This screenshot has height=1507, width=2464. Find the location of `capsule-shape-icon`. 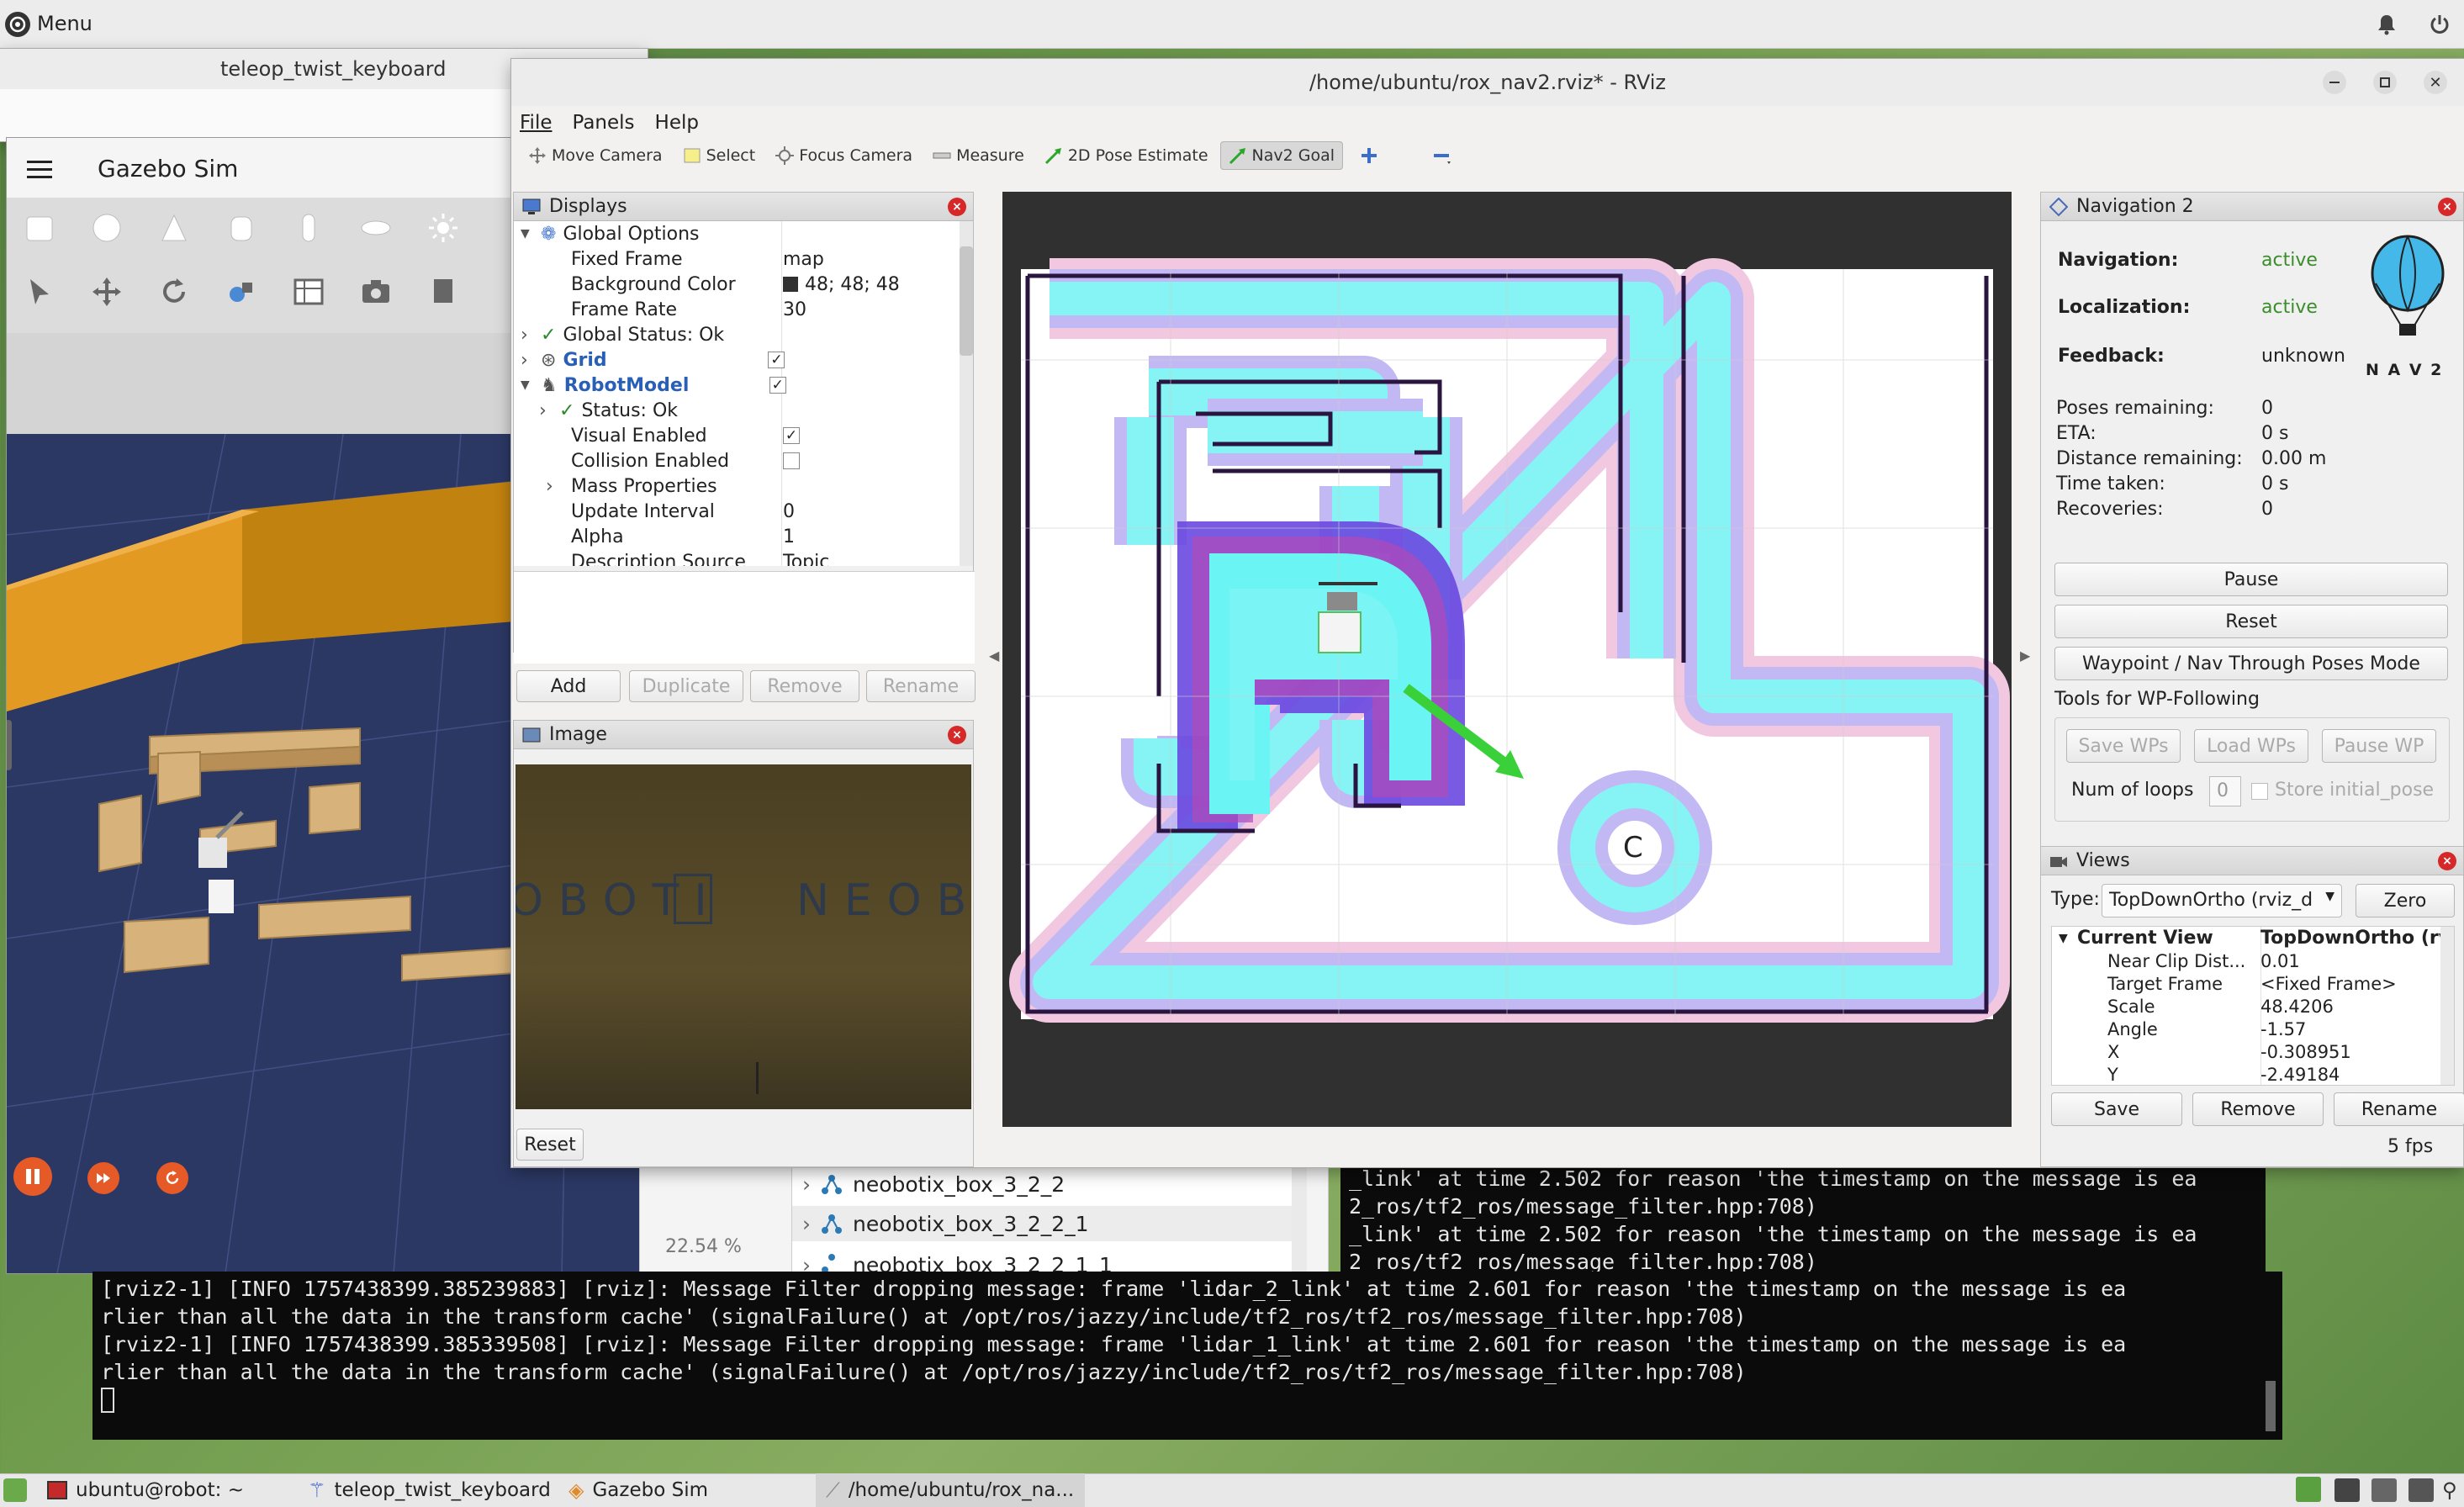

capsule-shape-icon is located at coordinates (309, 228).